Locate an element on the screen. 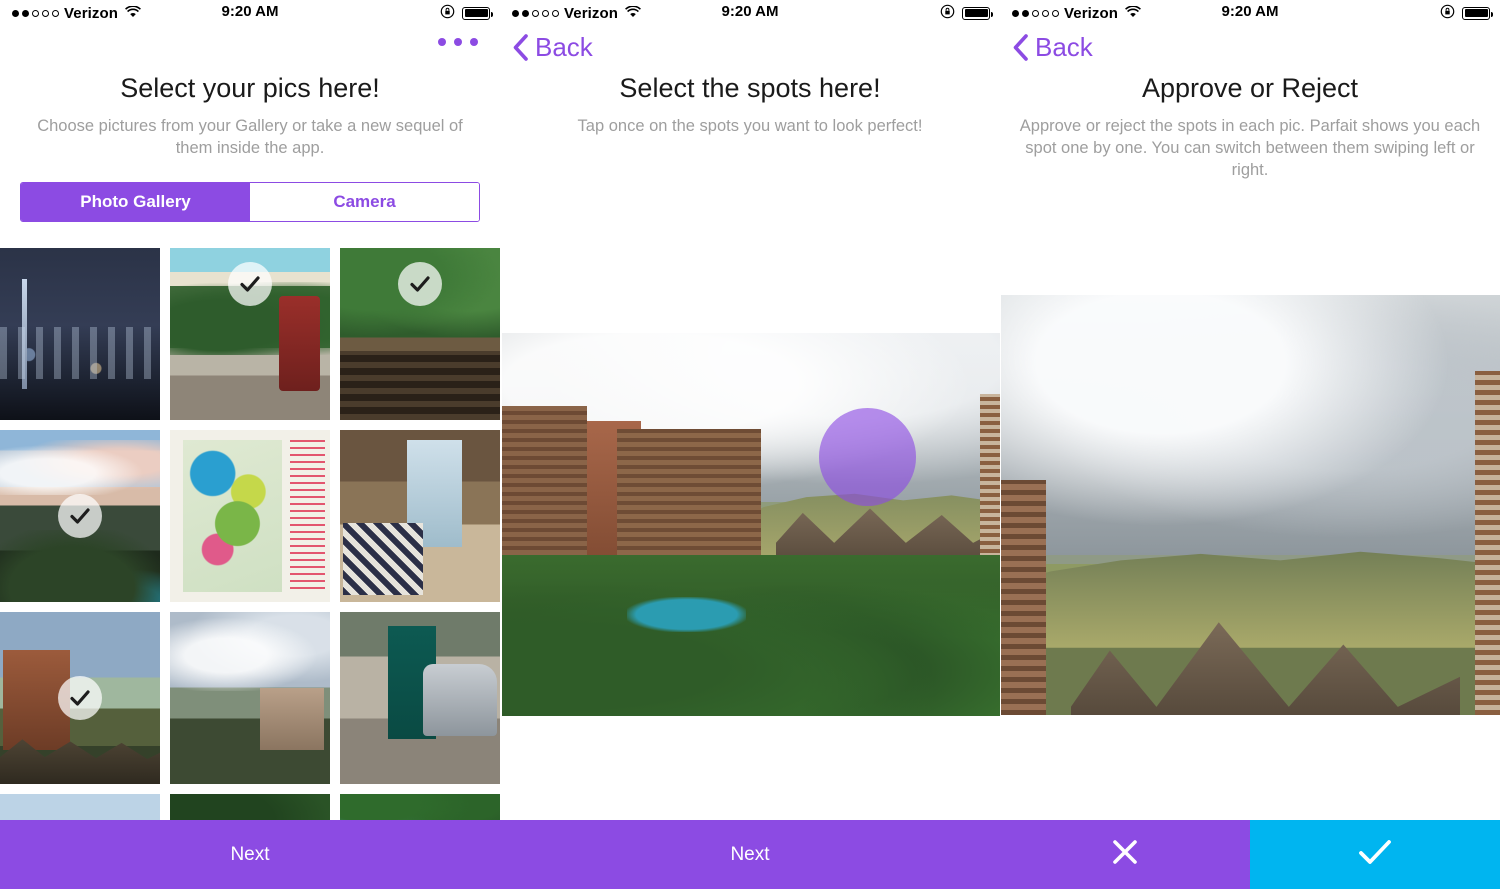  bottom-bar-1: Next is located at coordinates (250, 854).